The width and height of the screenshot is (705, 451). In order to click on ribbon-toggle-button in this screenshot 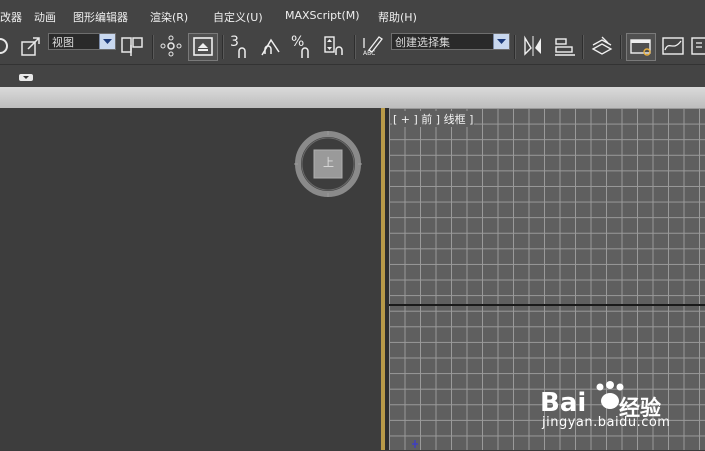, I will do `click(26, 77)`.